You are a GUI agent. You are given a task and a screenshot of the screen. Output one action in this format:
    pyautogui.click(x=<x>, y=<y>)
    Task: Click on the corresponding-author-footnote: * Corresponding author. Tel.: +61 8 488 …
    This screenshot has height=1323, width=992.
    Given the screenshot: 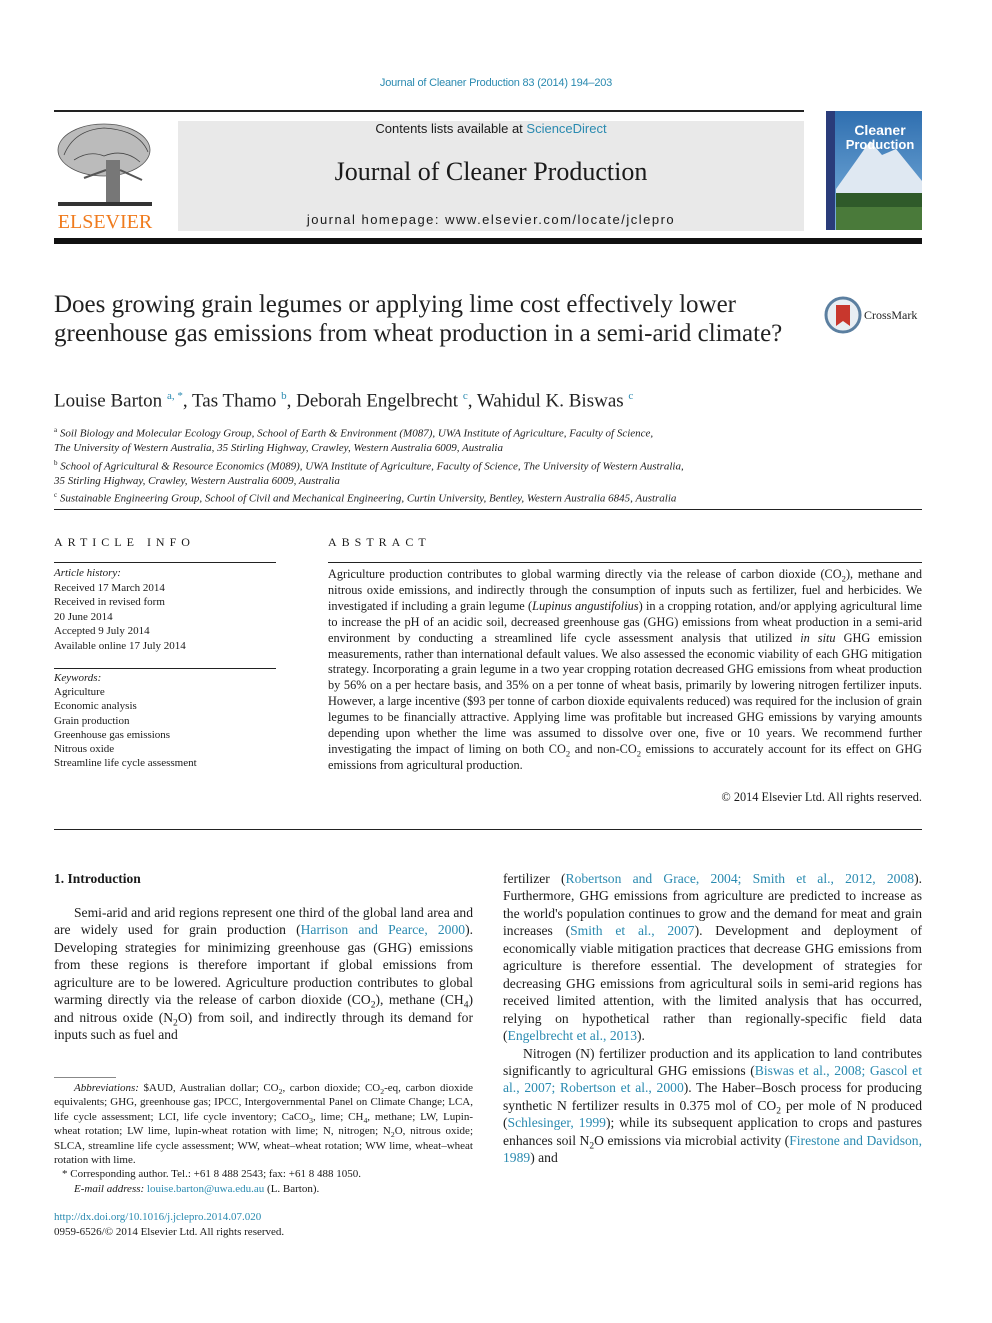 What is the action you would take?
    pyautogui.click(x=211, y=1174)
    